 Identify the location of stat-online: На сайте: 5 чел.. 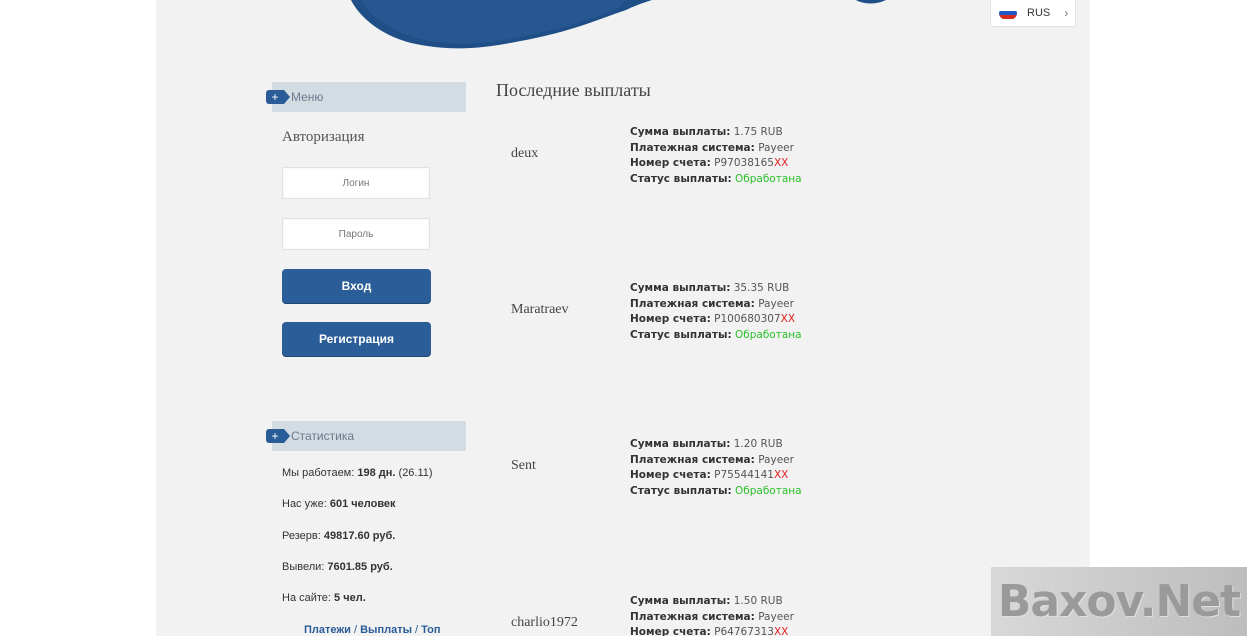
(324, 598).